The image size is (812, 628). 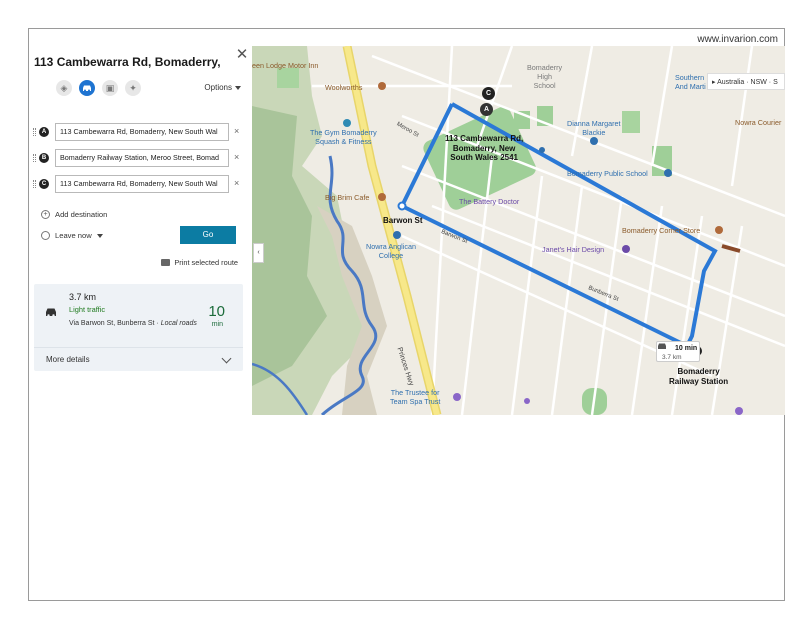 What do you see at coordinates (166, 262) in the screenshot?
I see `printer-icon` at bounding box center [166, 262].